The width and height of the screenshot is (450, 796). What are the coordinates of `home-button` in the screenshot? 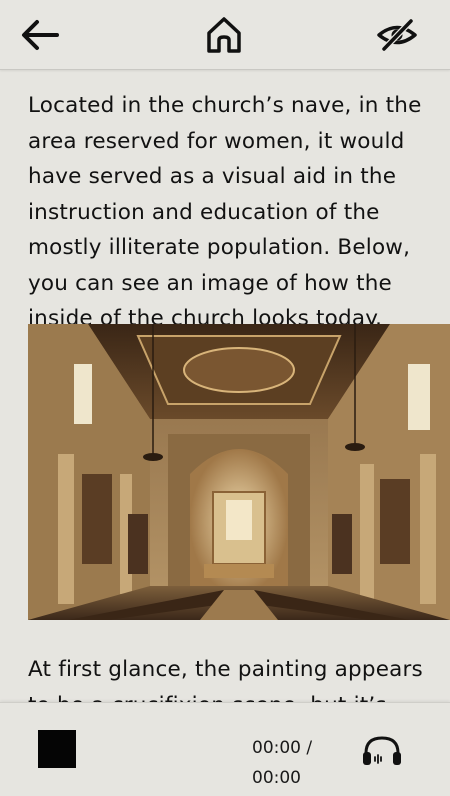 It's located at (224, 35).